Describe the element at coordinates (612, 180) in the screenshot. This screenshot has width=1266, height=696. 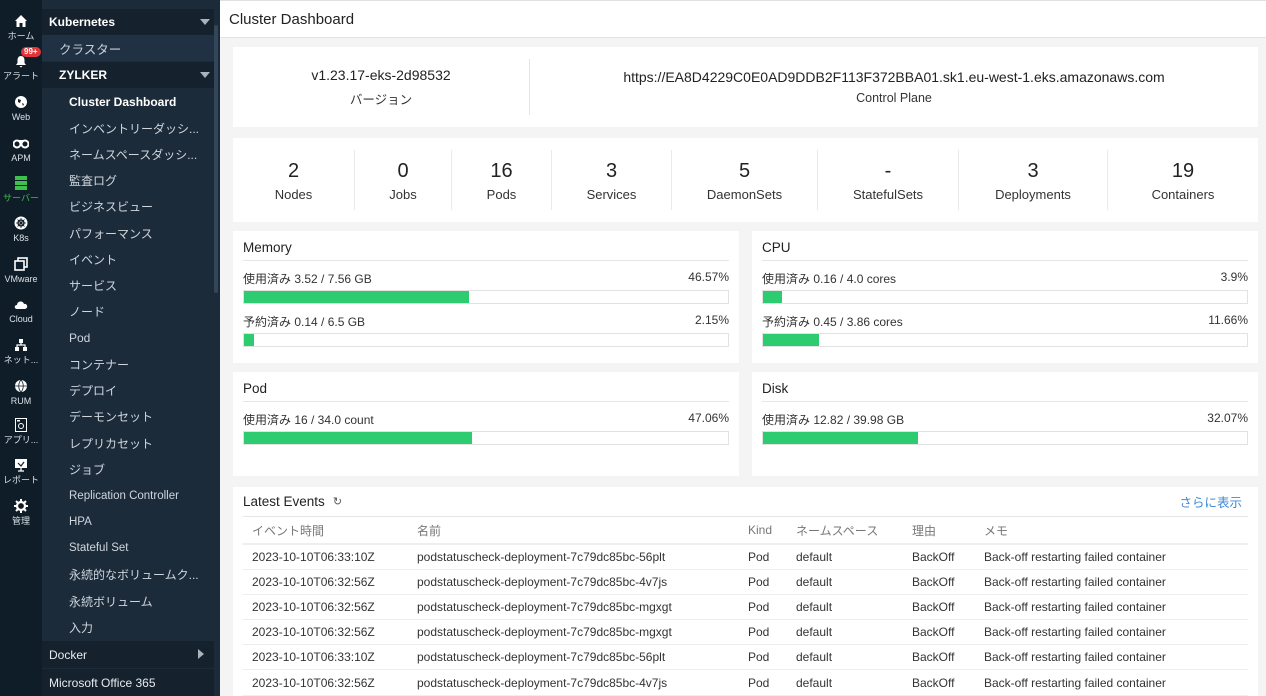
I see `count-services: 3 Services` at that location.